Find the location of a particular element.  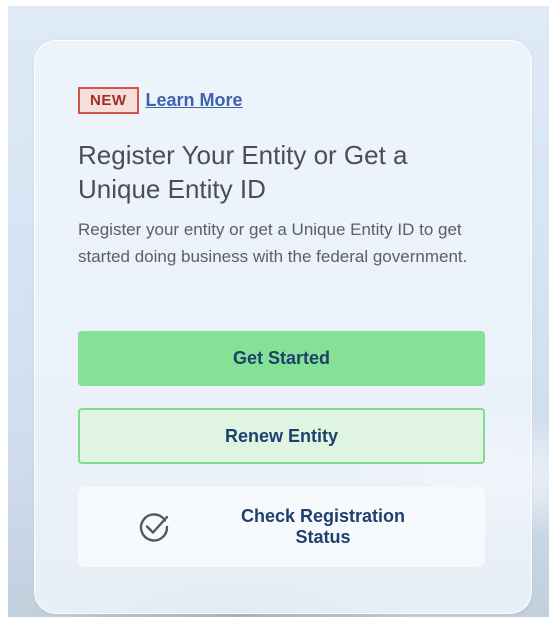

learn-more-link: Learn More is located at coordinates (194, 100).